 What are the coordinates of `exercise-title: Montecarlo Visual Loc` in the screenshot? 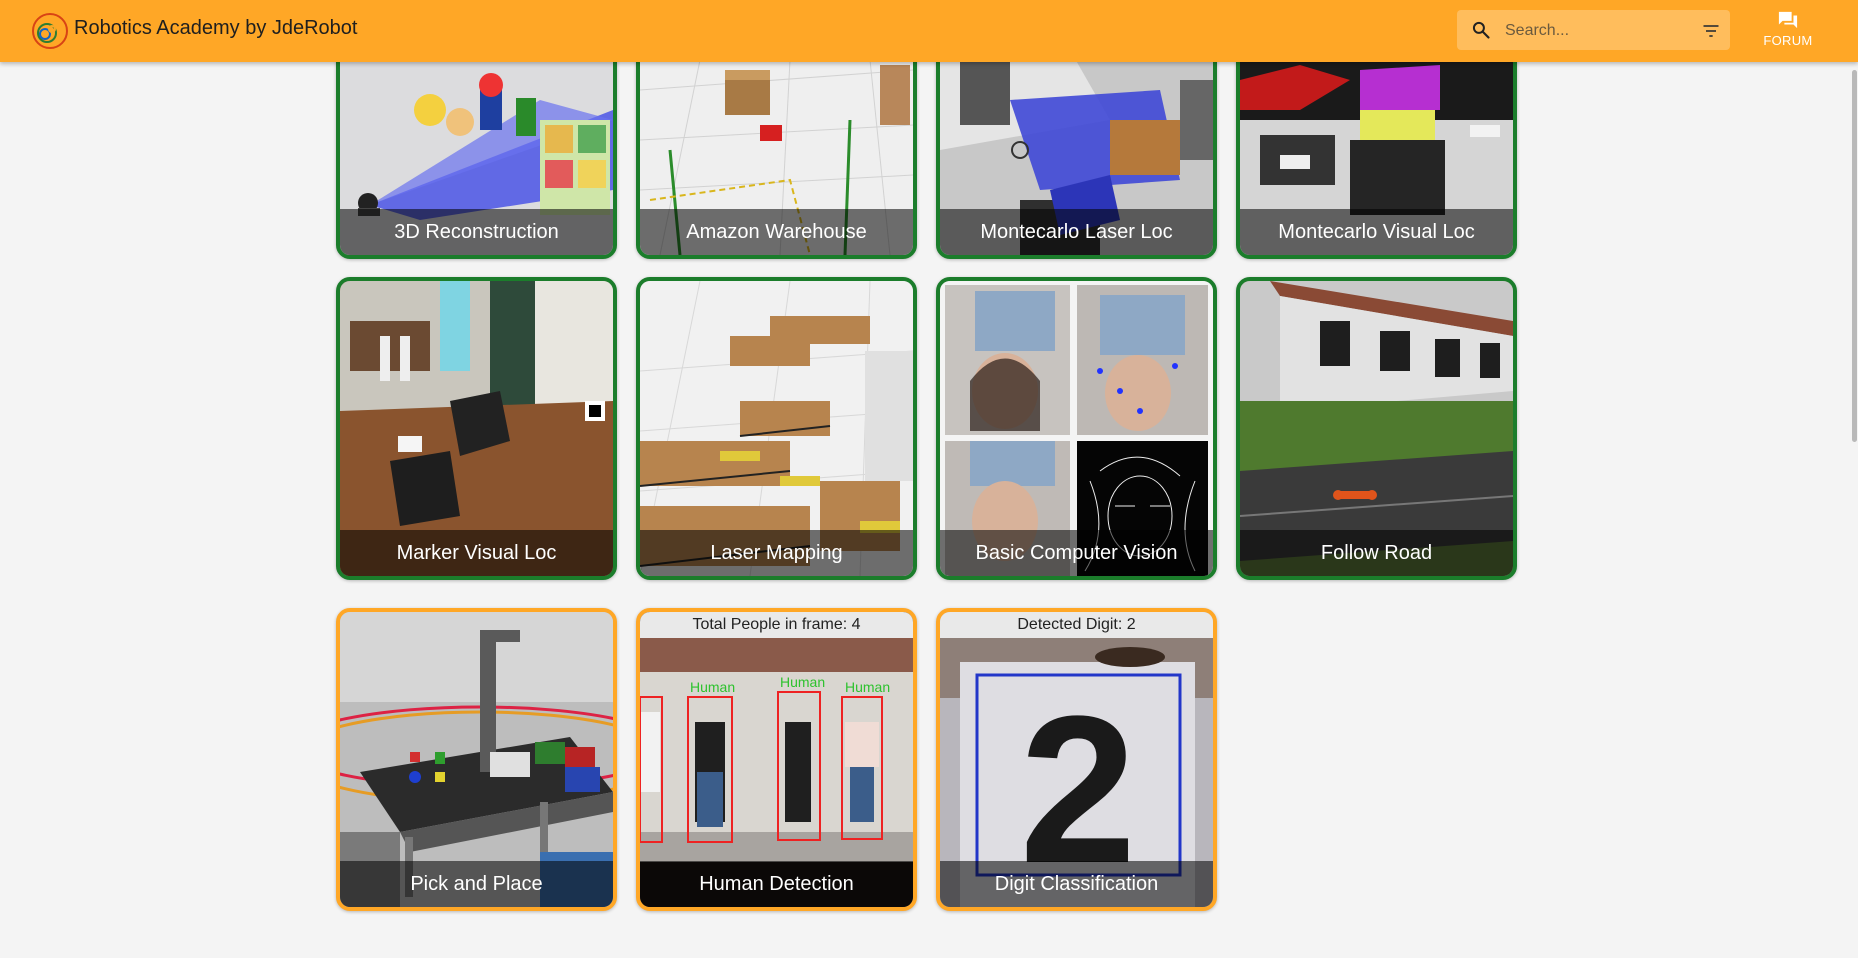 It's located at (1376, 232).